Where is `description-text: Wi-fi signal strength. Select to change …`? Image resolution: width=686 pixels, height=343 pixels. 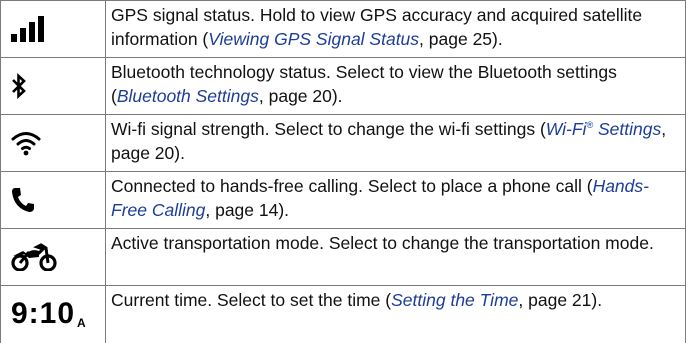 description-text: Wi-fi signal strength. Select to change … is located at coordinates (328, 129).